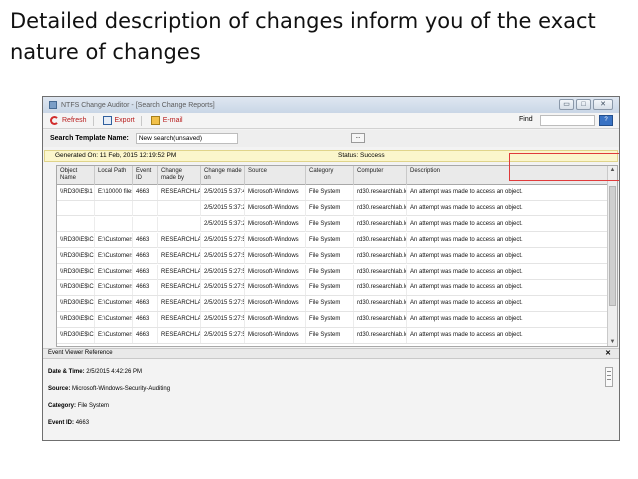  What do you see at coordinates (186, 138) in the screenshot?
I see `search-template-input: New search(unsaved)` at bounding box center [186, 138].